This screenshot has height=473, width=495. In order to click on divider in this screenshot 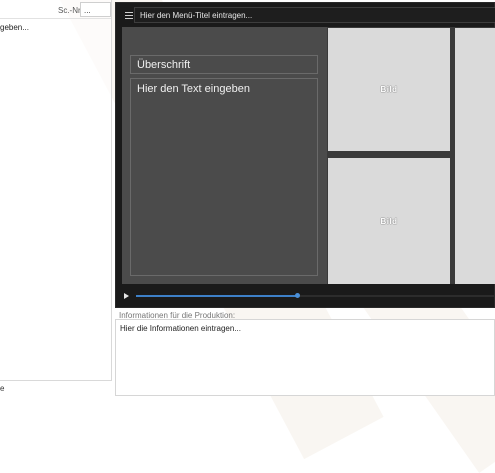, I will do `click(55, 18)`.